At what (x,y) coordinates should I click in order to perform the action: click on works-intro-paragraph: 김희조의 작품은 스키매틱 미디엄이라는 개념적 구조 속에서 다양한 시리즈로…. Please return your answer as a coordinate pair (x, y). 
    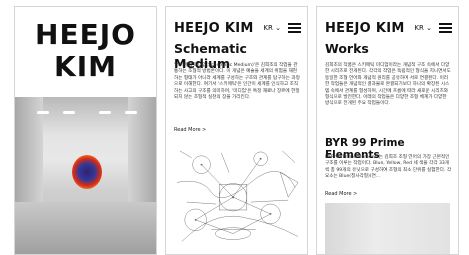
    Looking at the image, I should click on (388, 85).